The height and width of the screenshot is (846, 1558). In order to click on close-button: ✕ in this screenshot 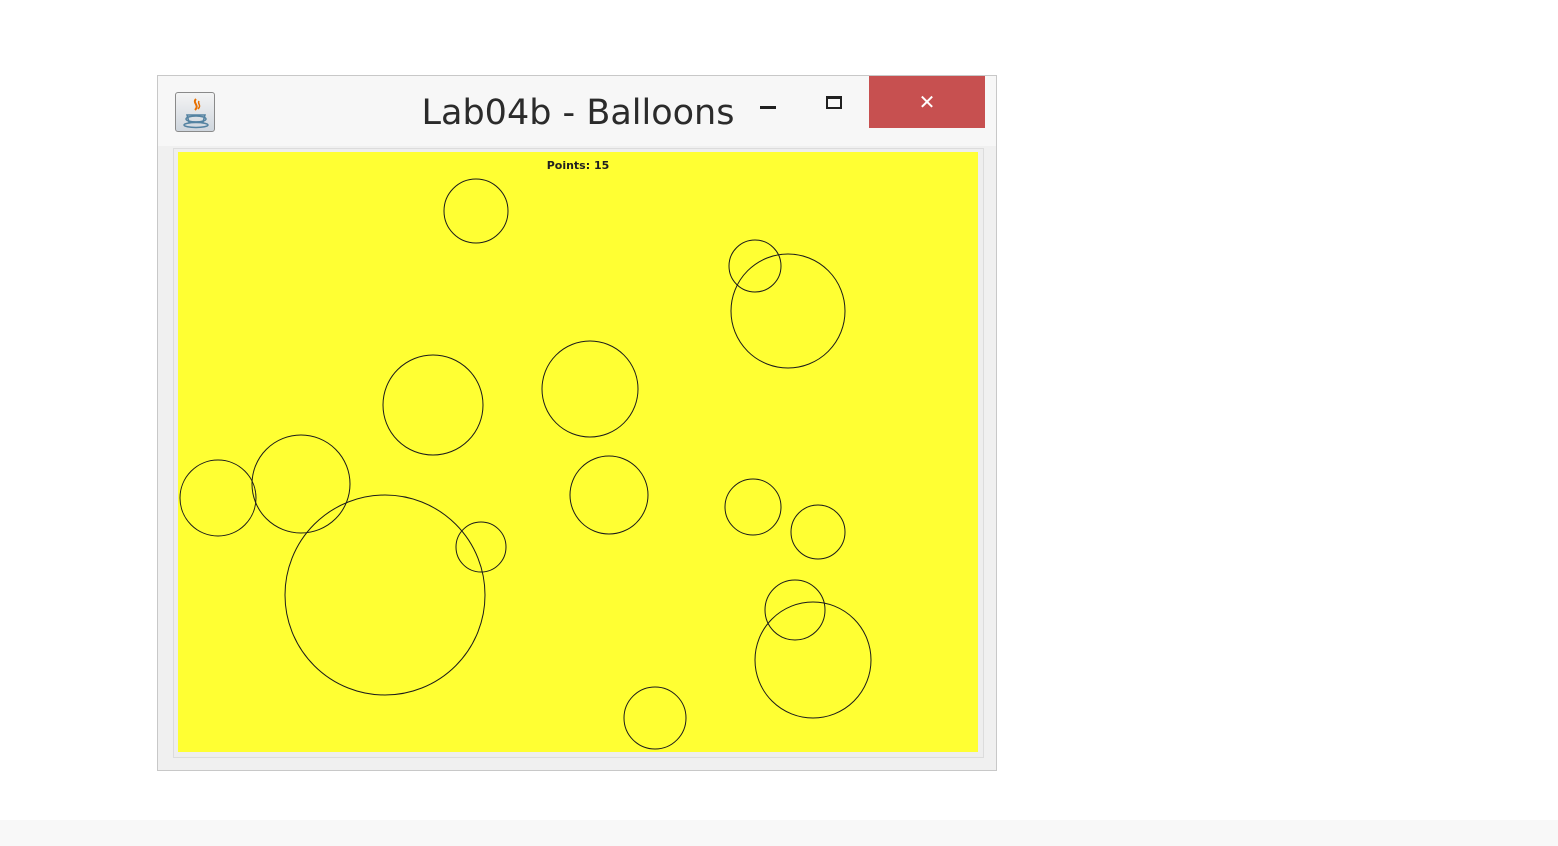, I will do `click(927, 102)`.